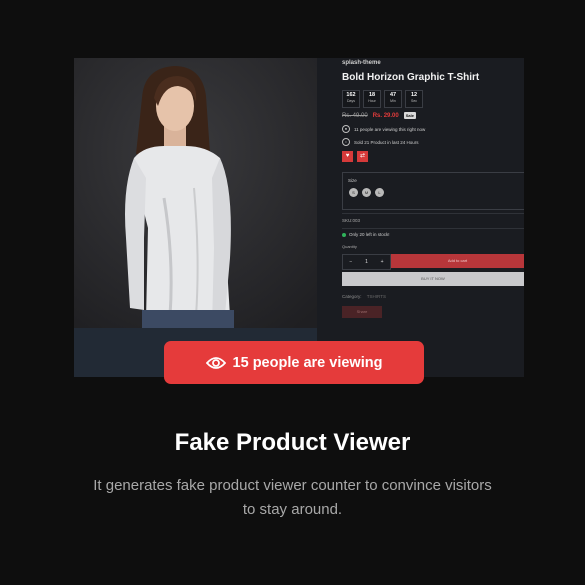  Describe the element at coordinates (457, 261) in the screenshot. I see `add-to-cart-button: Add to cart` at that location.